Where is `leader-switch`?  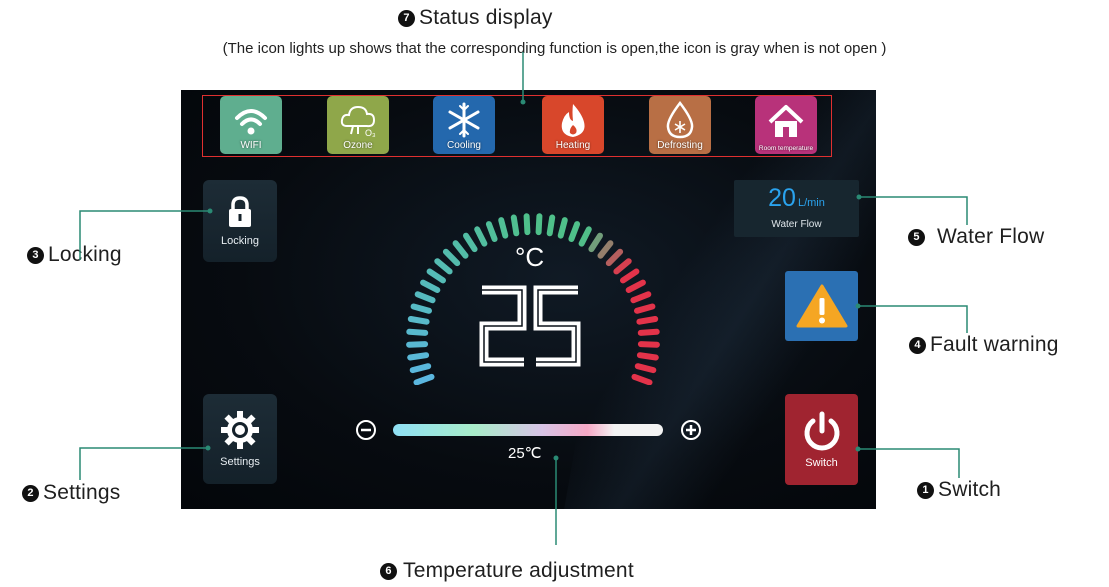
leader-switch is located at coordinates (909, 463).